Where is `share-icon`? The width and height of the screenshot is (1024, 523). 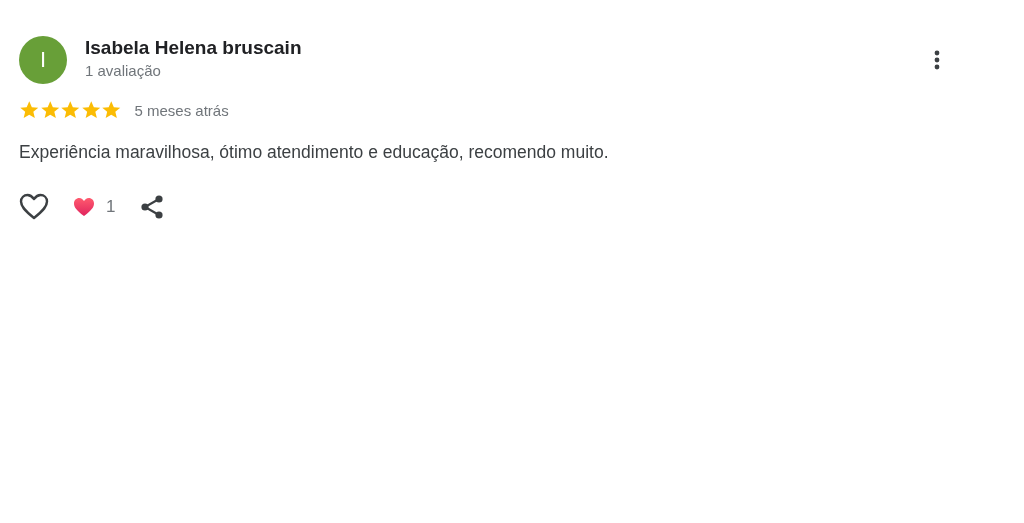 share-icon is located at coordinates (152, 207).